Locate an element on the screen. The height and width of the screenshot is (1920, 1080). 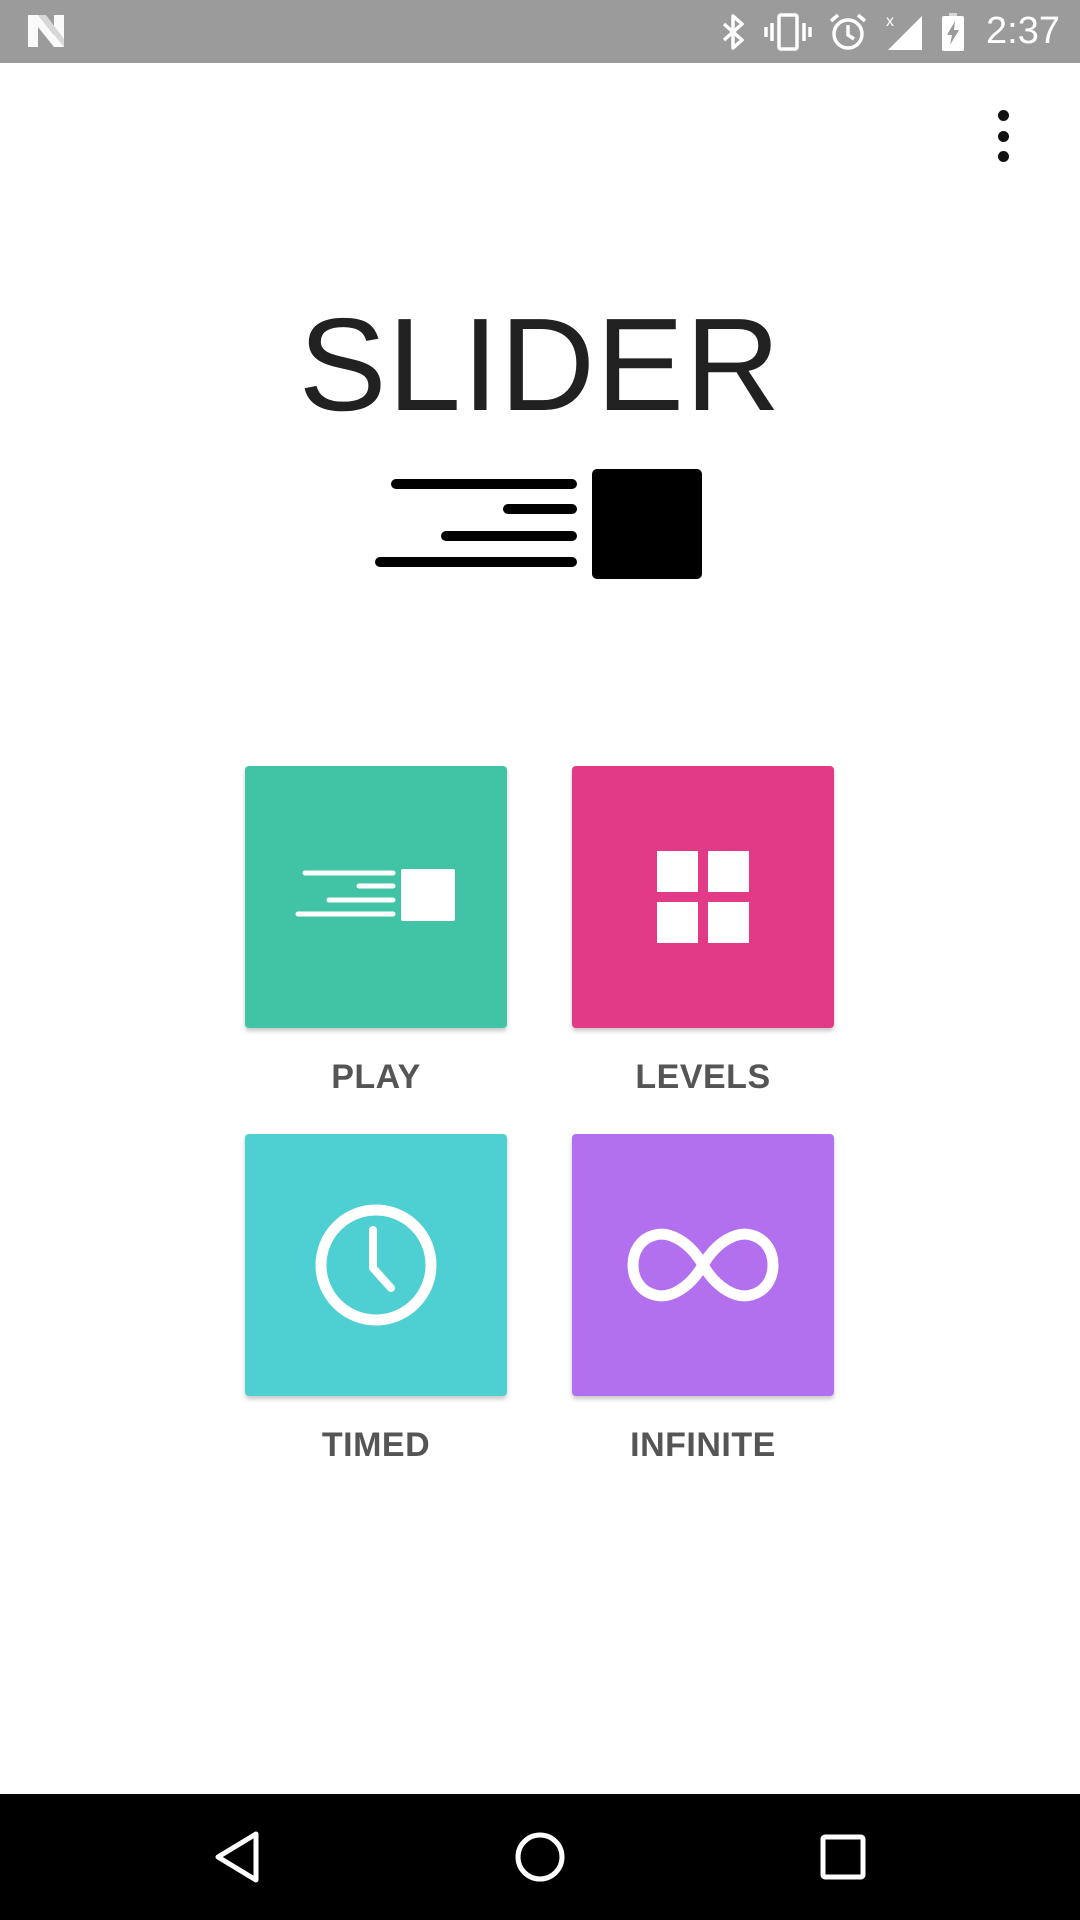
alarm-icon is located at coordinates (848, 31).